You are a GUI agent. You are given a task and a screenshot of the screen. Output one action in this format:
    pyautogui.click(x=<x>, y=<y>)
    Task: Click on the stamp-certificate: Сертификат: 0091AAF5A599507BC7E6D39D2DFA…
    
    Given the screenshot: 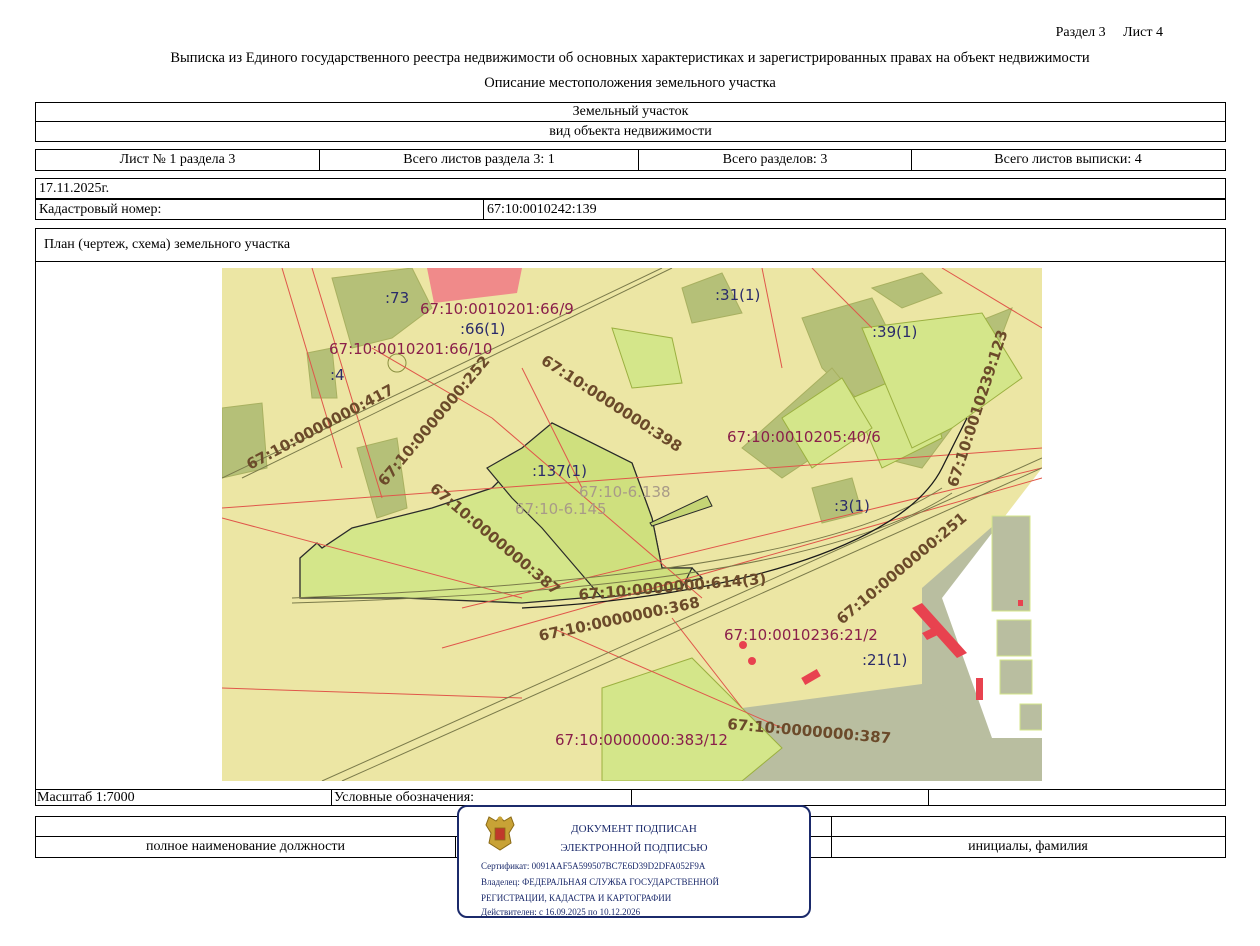 What is the action you would take?
    pyautogui.click(x=593, y=866)
    